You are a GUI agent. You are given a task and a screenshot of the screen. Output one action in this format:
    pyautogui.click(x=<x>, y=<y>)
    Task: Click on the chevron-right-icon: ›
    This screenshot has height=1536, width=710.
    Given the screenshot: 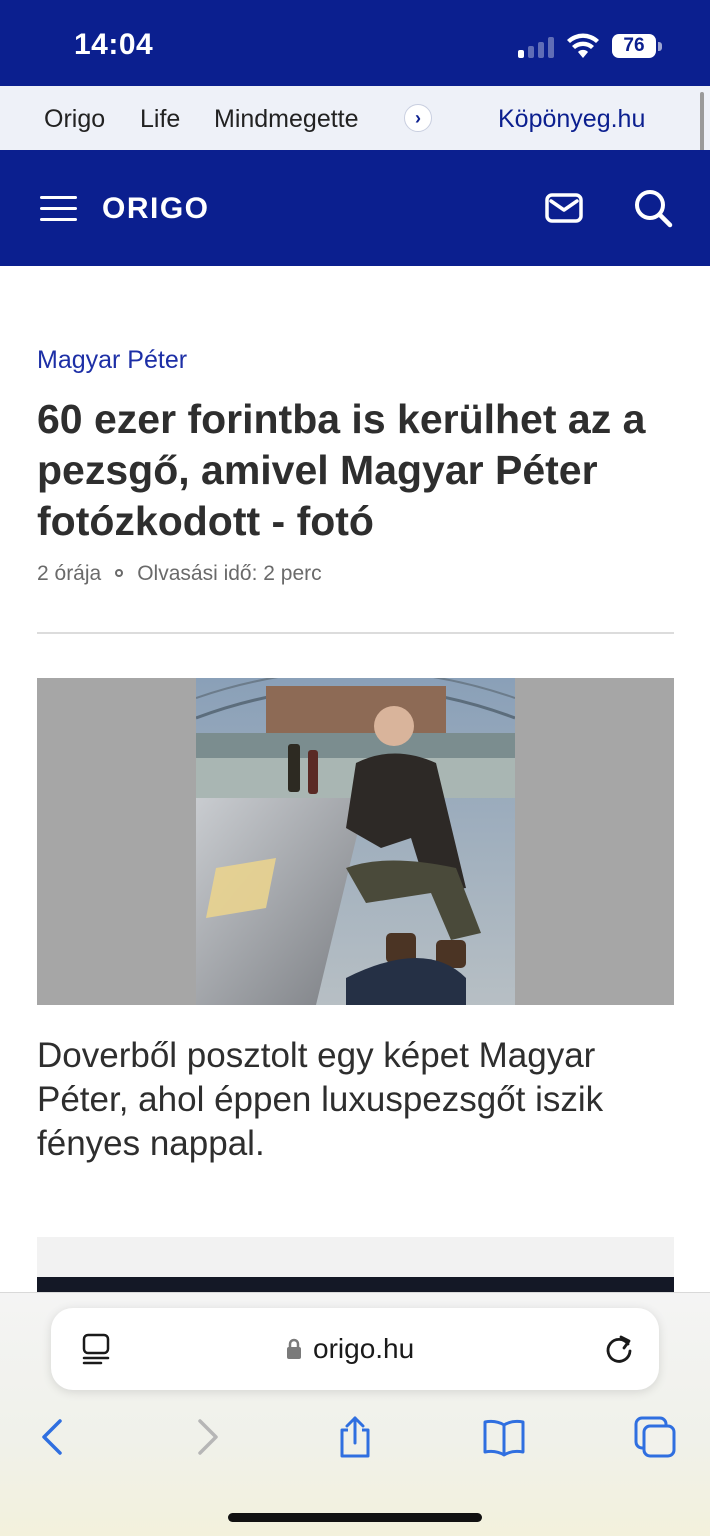 What is the action you would take?
    pyautogui.click(x=418, y=118)
    